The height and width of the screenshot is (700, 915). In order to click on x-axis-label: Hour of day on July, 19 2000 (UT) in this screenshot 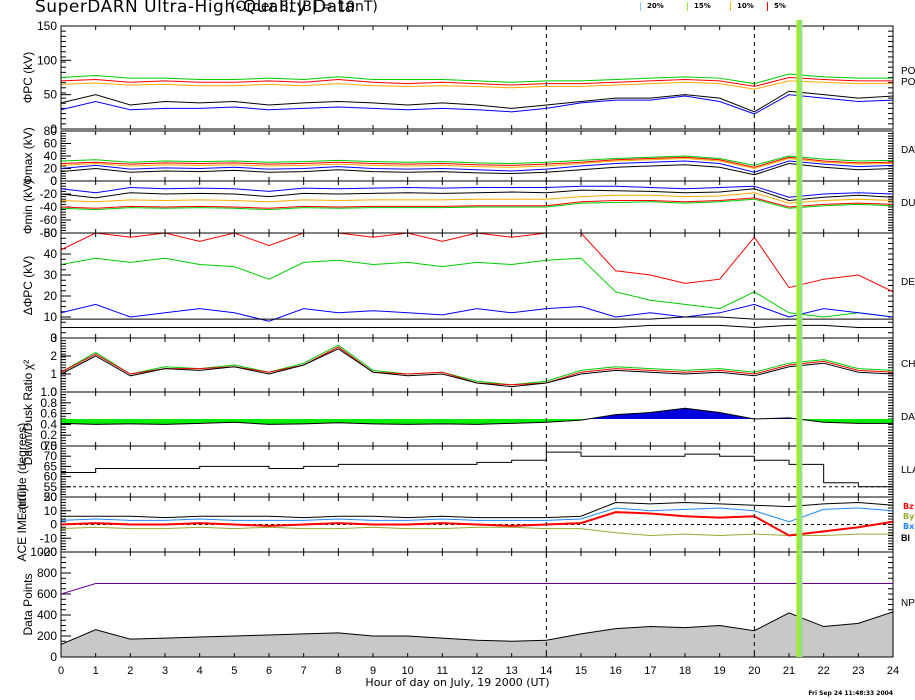, I will do `click(457, 682)`.